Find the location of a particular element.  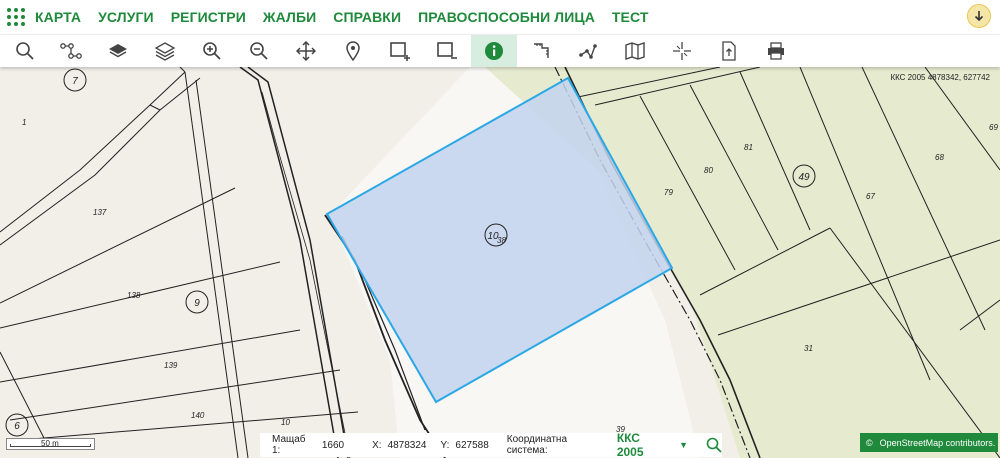

tool-layers-outline is located at coordinates (165, 51).